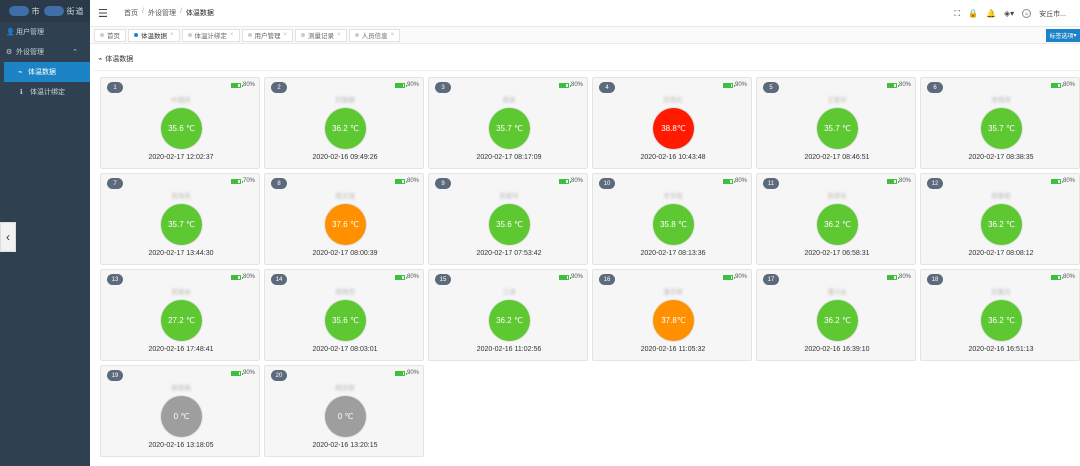 This screenshot has width=1080, height=466. Describe the element at coordinates (131, 13) in the screenshot. I see `breadcrumb-home: 首页` at that location.